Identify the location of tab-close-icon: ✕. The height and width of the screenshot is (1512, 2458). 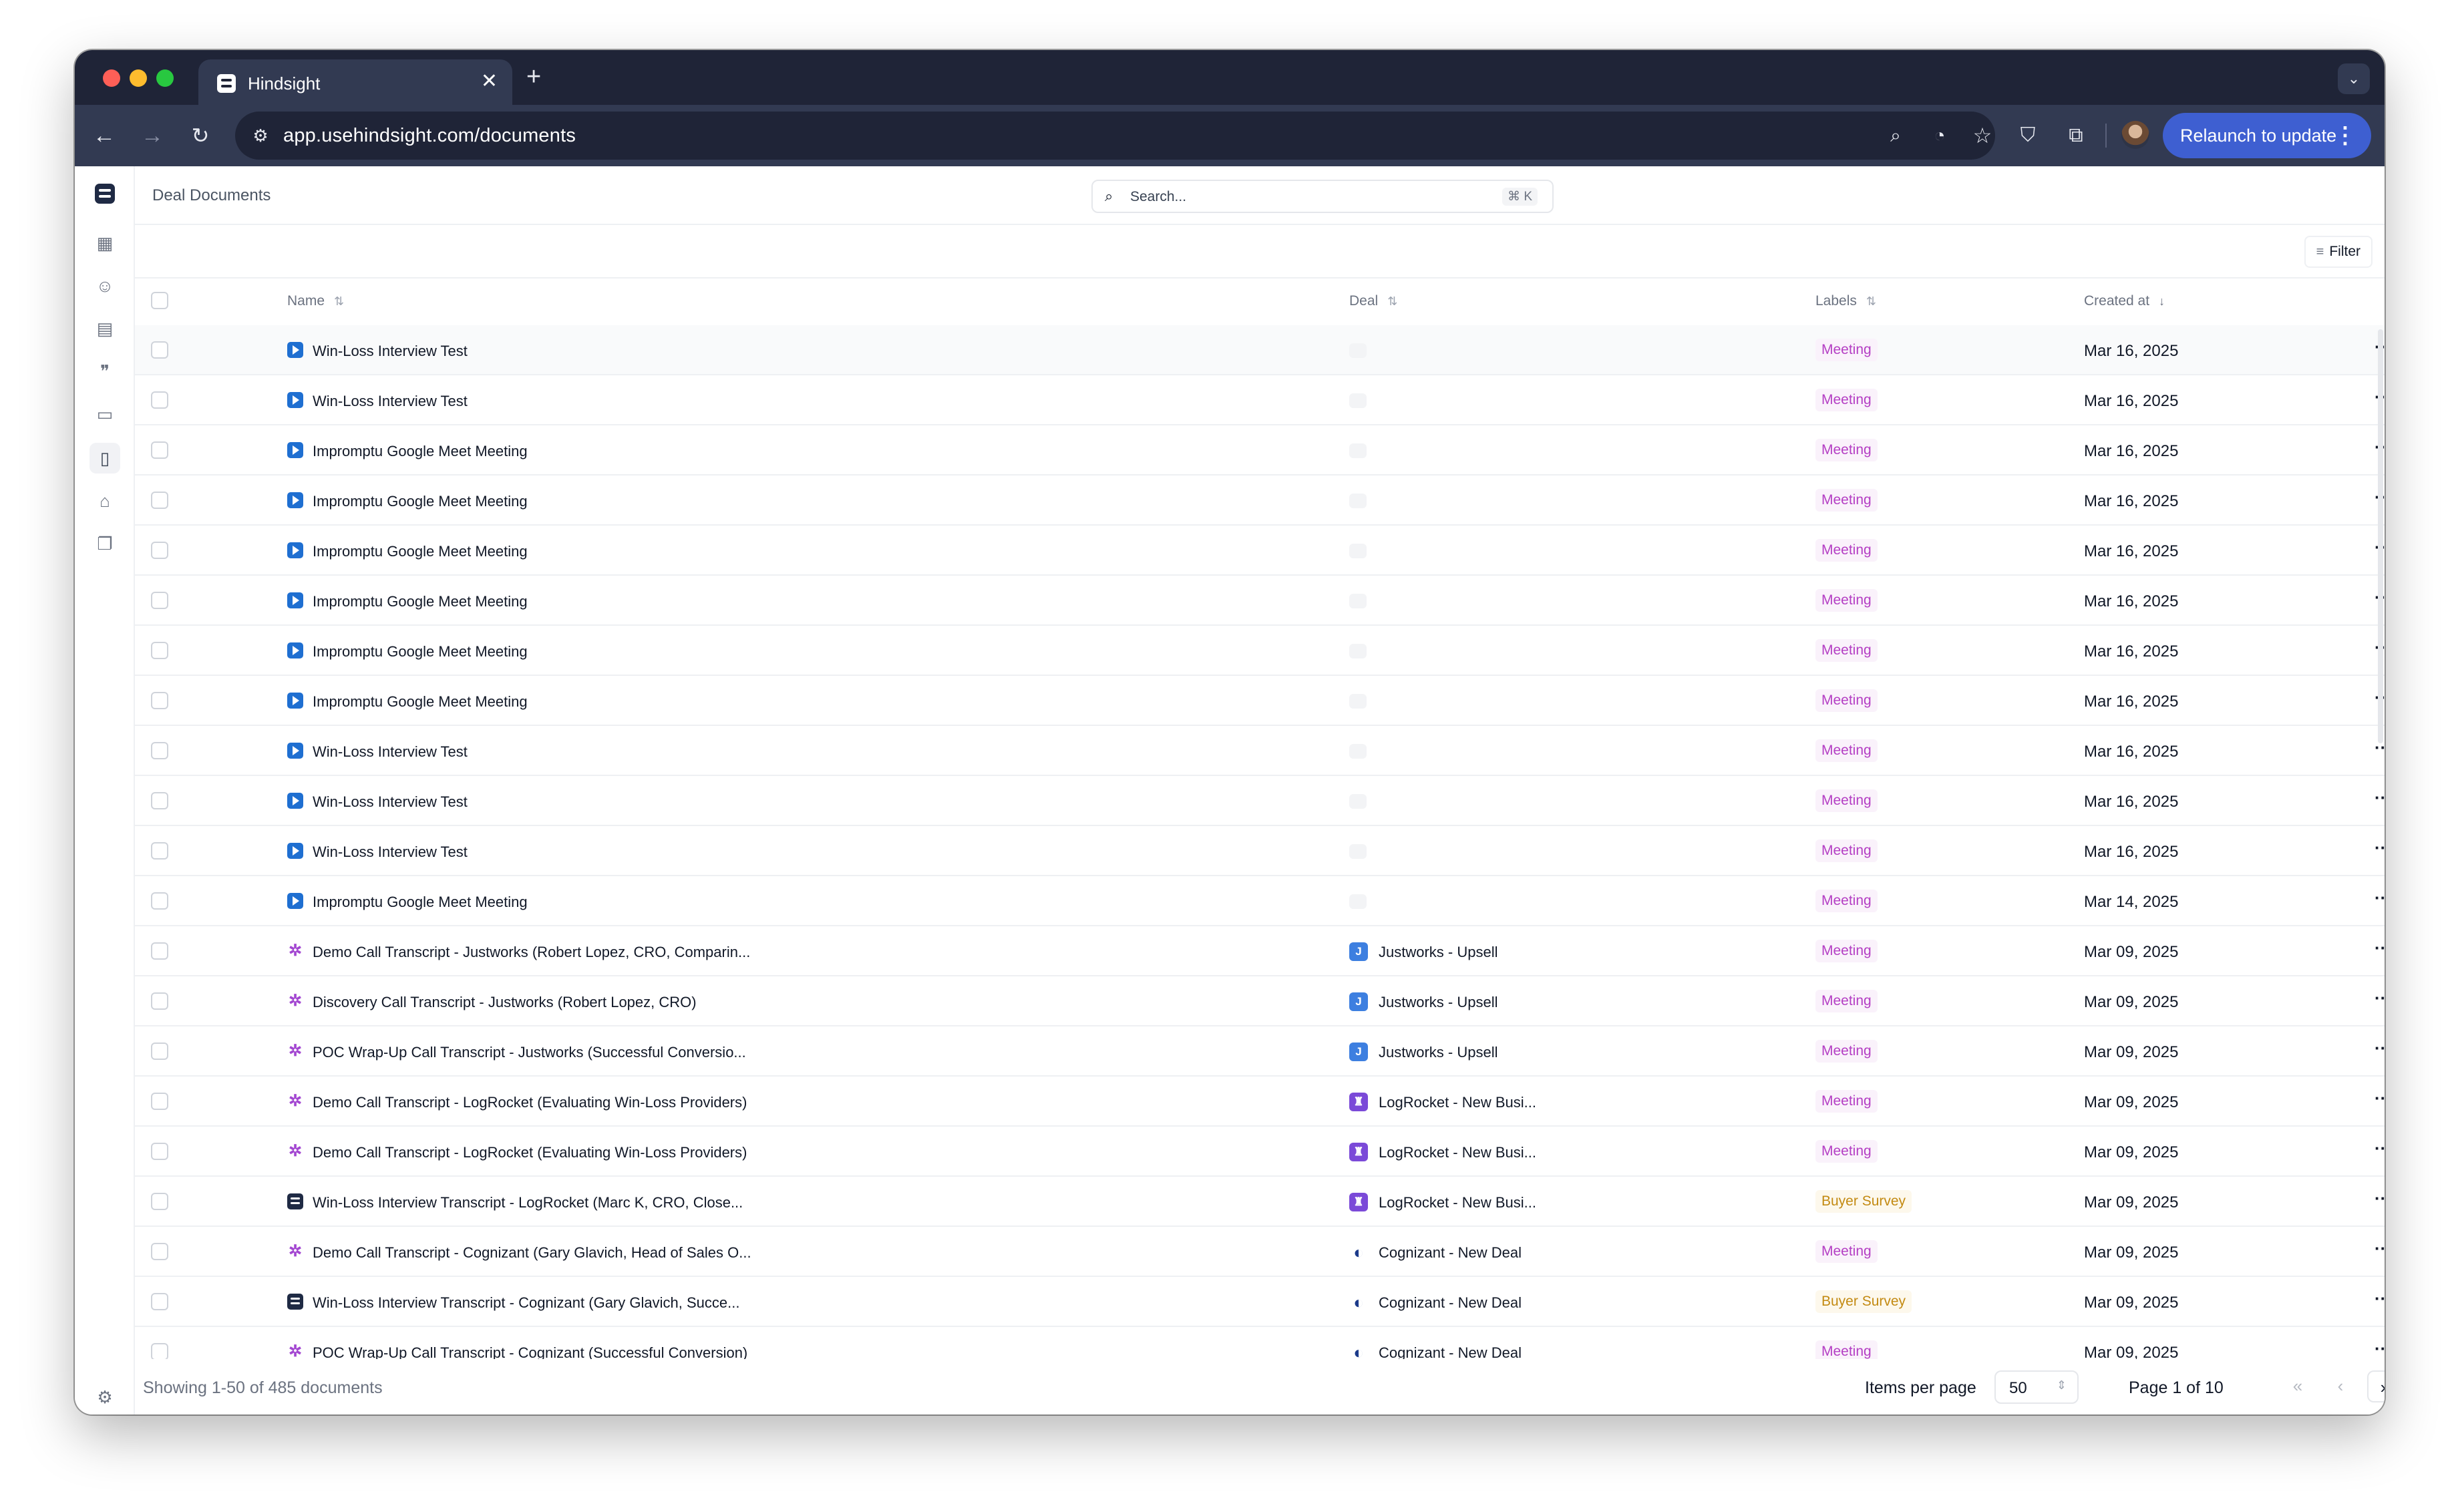
(489, 81).